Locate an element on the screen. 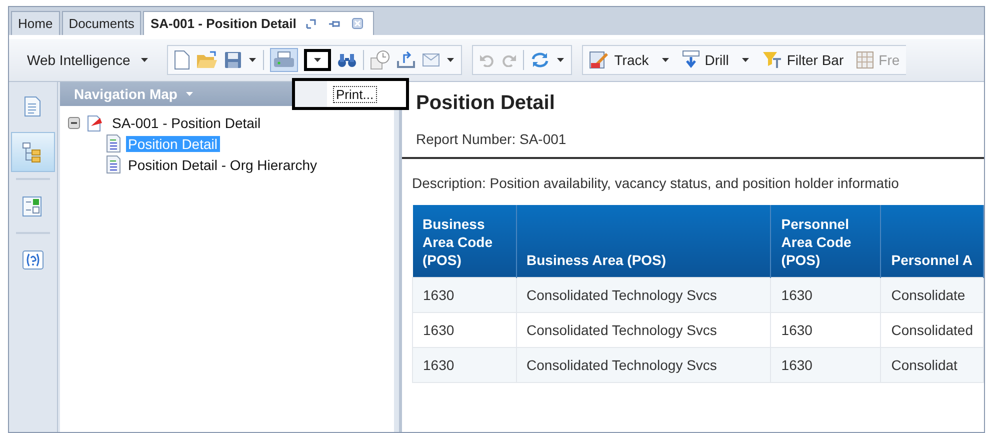 Image resolution: width=997 pixels, height=433 pixels. report-number: Report Number: SA-001 is located at coordinates (693, 137).